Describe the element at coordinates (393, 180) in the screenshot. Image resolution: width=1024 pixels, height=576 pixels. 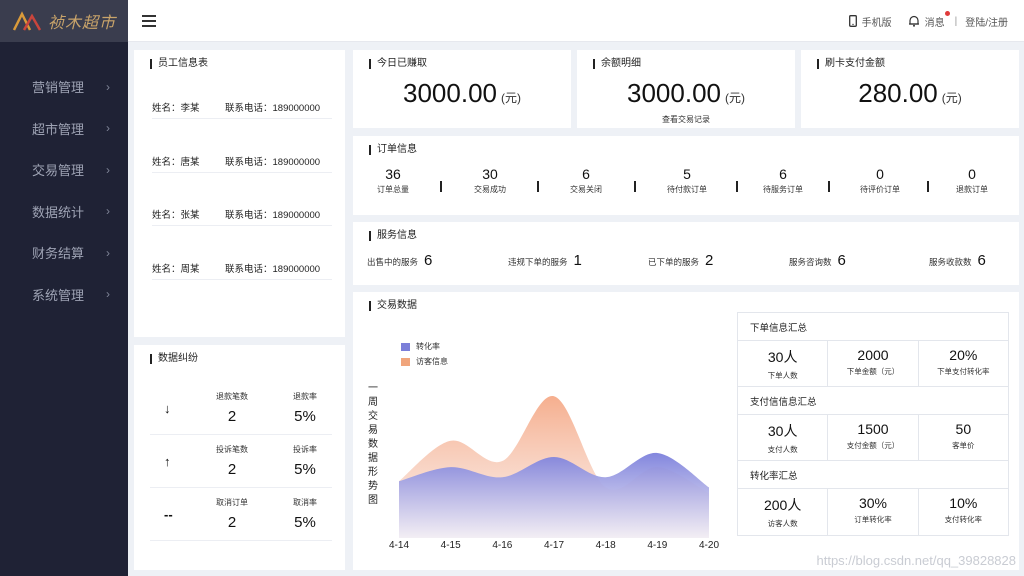
I see `order-stat-total: 36 订单总量` at that location.